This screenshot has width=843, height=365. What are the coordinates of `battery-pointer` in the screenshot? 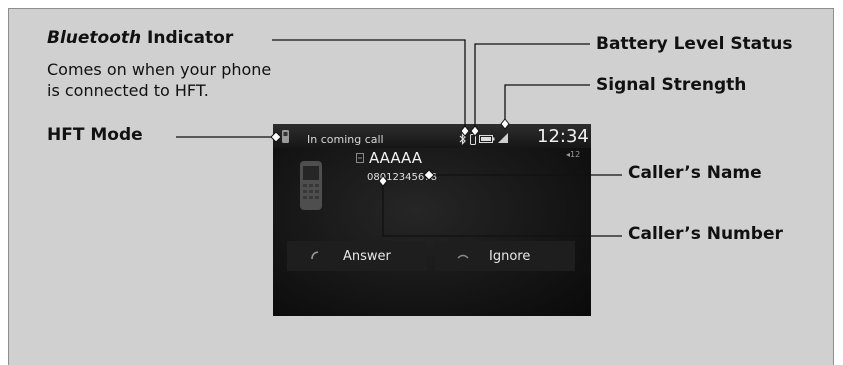 It's located at (475, 131).